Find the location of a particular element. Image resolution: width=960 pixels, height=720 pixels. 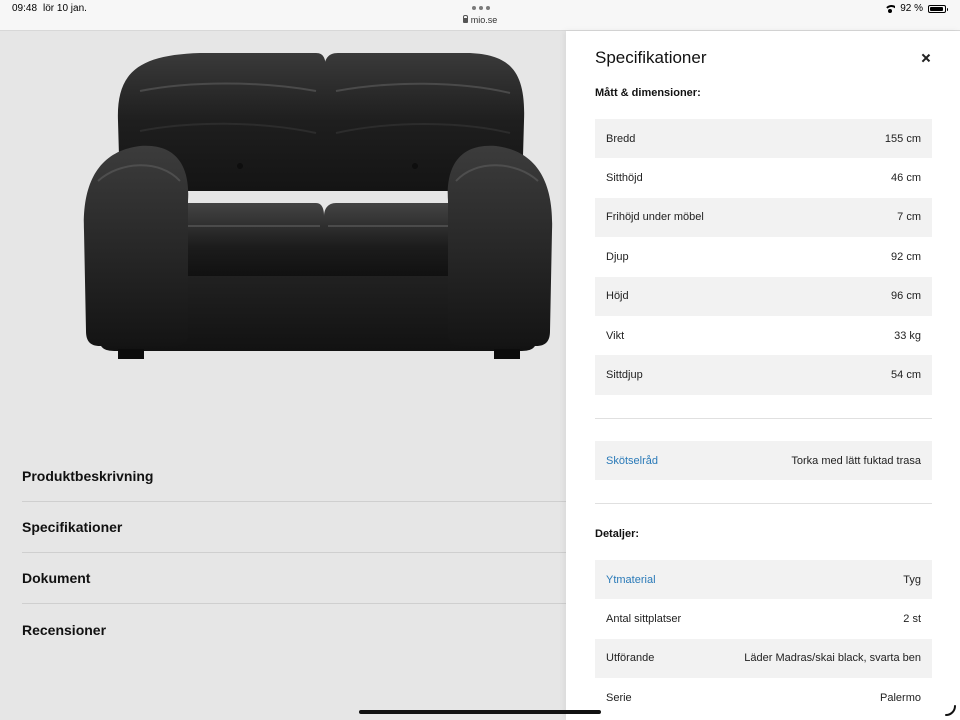

table-row: Antal sittplatser 2 st is located at coordinates (763, 618).